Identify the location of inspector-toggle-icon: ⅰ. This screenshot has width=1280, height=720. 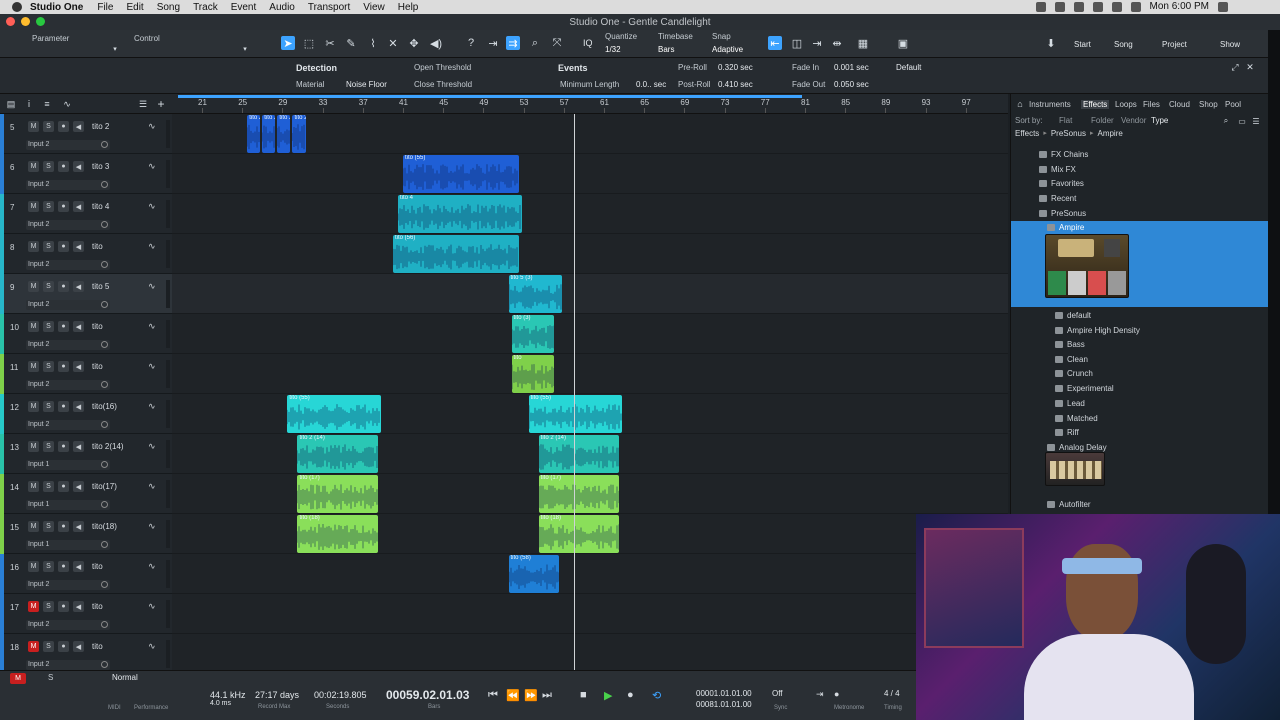
(29, 104).